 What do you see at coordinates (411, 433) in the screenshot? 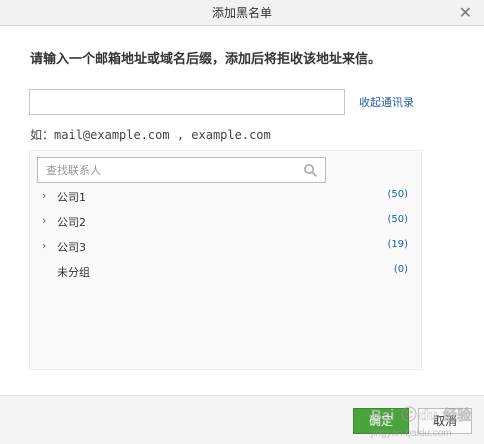
I see `svg-text: jingyan.baidu.com` at bounding box center [411, 433].